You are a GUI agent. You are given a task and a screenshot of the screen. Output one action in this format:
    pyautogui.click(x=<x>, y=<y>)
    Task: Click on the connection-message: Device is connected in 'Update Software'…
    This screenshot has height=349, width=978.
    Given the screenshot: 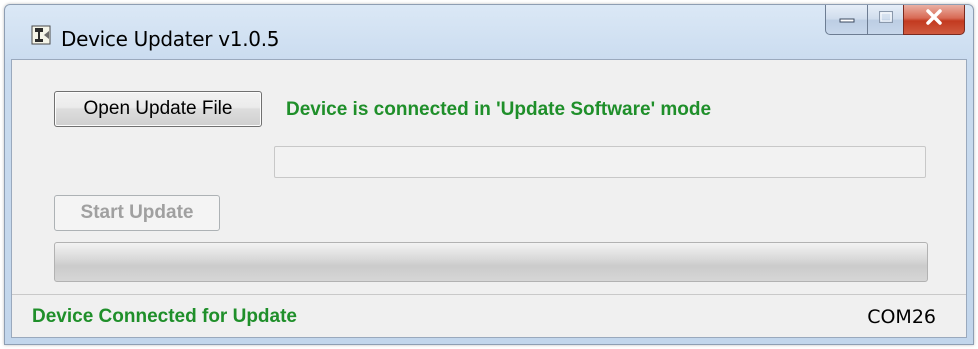 What is the action you would take?
    pyautogui.click(x=499, y=109)
    